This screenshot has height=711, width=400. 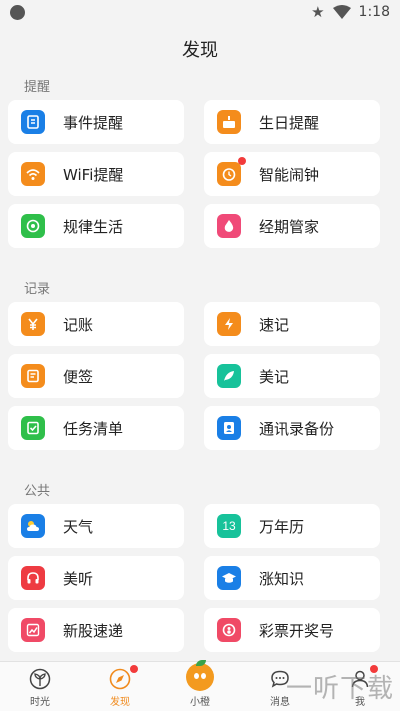 What do you see at coordinates (229, 122) in the screenshot?
I see `cake-icon` at bounding box center [229, 122].